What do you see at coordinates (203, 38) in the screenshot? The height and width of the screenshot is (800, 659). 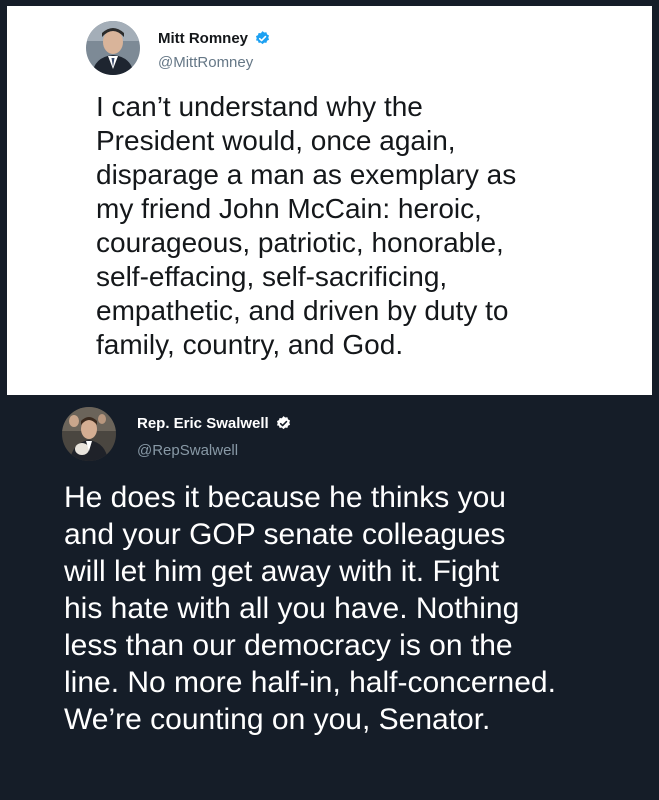 I see `author-name-label: Mitt Romney` at bounding box center [203, 38].